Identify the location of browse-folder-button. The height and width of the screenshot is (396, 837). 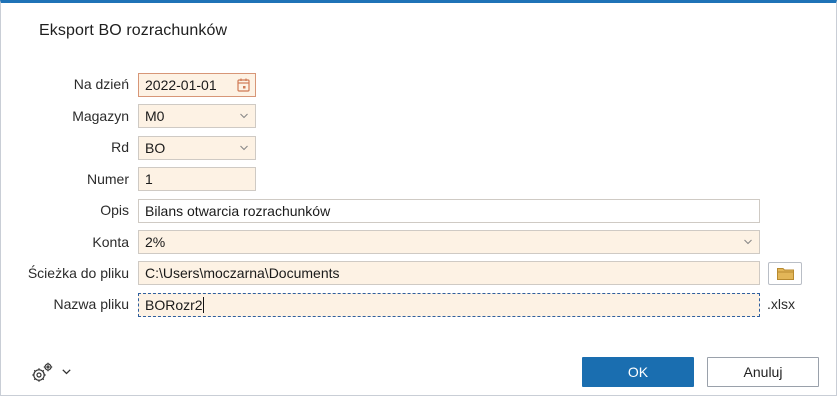
(785, 273).